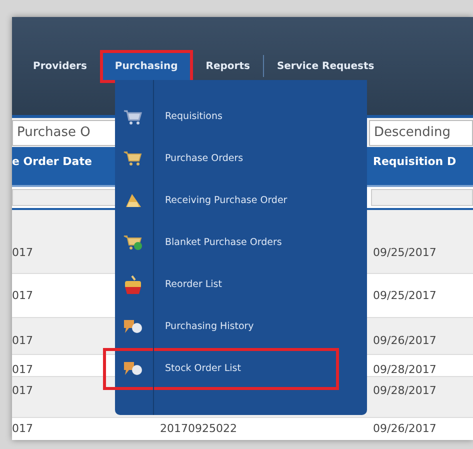 This screenshot has width=473, height=449. Describe the element at coordinates (227, 66) in the screenshot. I see `nav-tab: Reports` at that location.